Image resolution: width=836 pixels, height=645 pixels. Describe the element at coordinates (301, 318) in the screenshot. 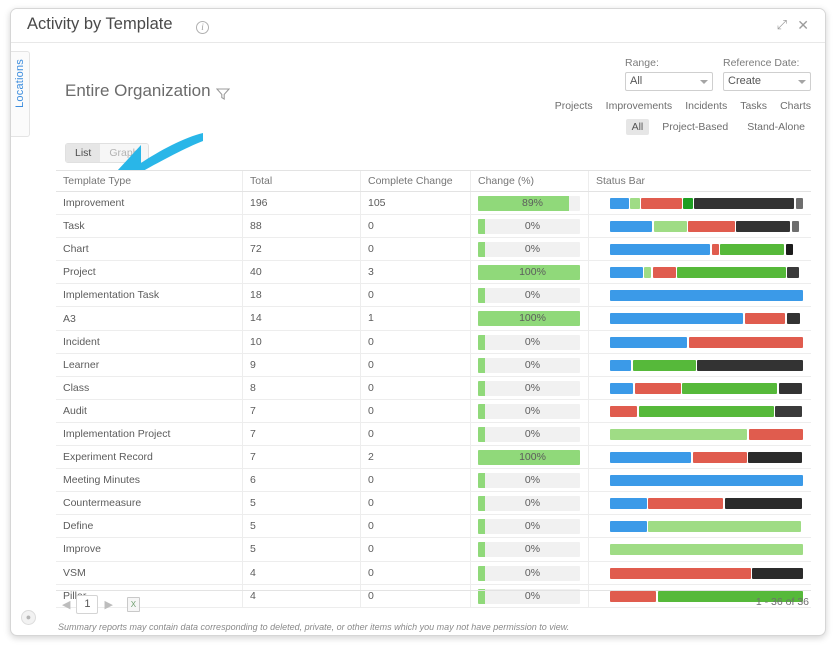

I see `cell-total: 14` at that location.